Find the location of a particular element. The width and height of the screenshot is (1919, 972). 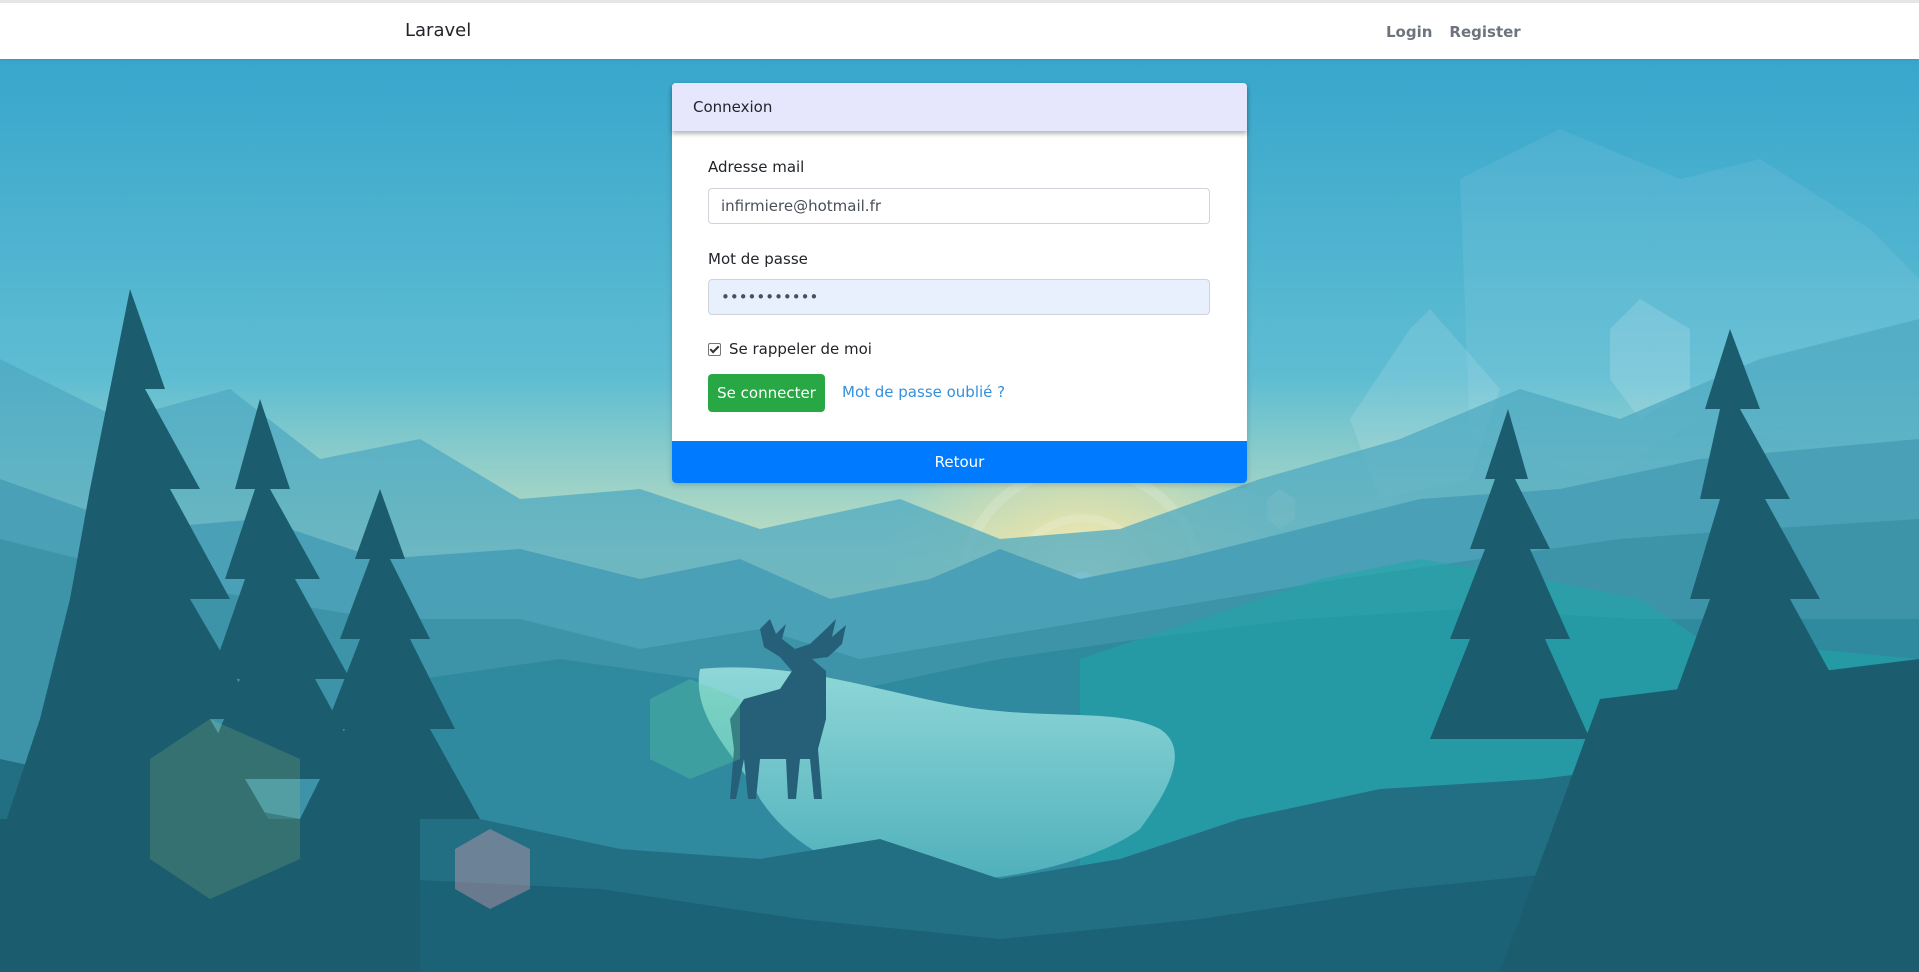

remember-label: Se rappeler de moi is located at coordinates (800, 349).